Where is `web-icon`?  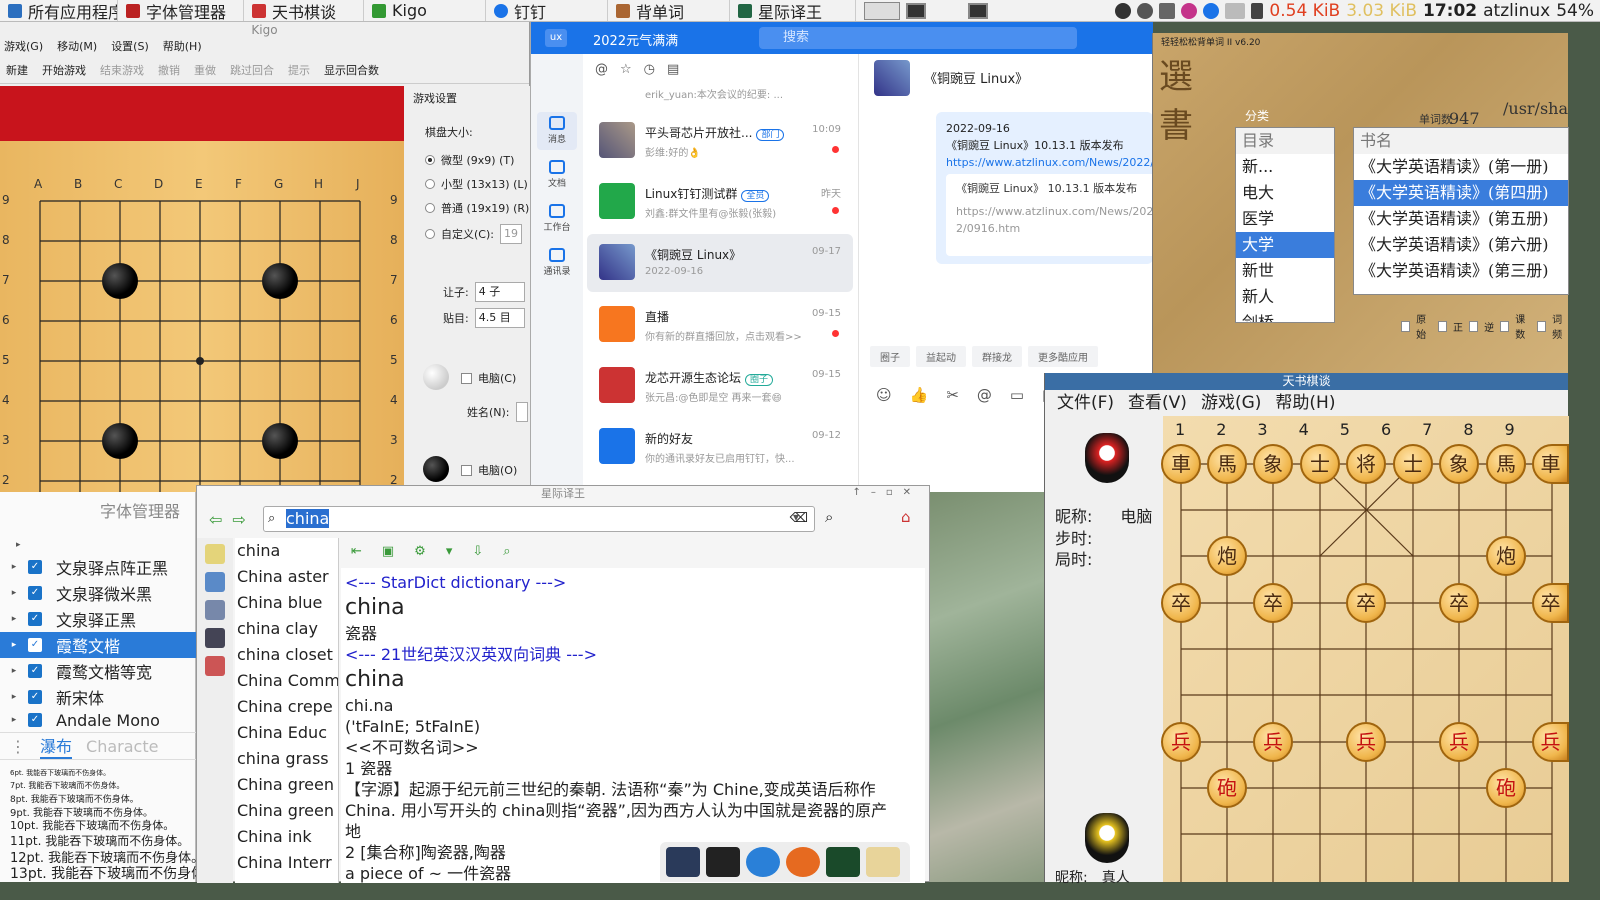 web-icon is located at coordinates (215, 610).